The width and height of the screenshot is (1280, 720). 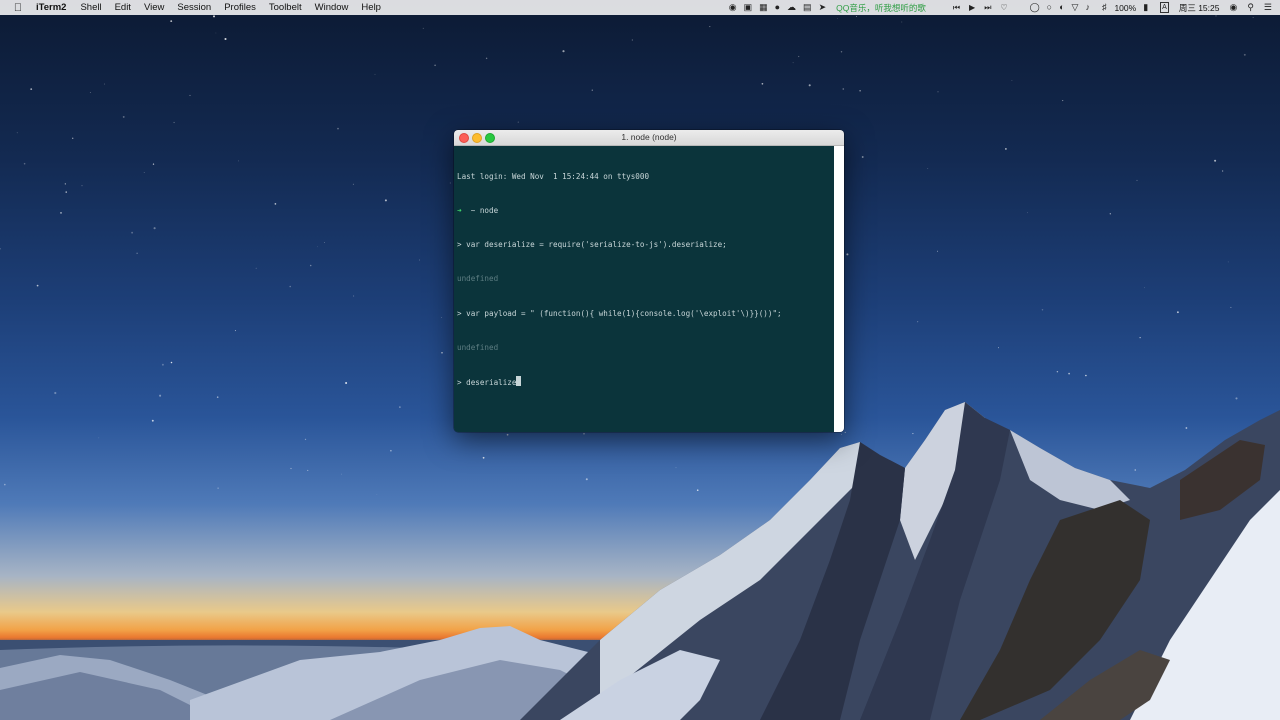 What do you see at coordinates (763, 7) in the screenshot?
I see `grid-status-icon: ▦` at bounding box center [763, 7].